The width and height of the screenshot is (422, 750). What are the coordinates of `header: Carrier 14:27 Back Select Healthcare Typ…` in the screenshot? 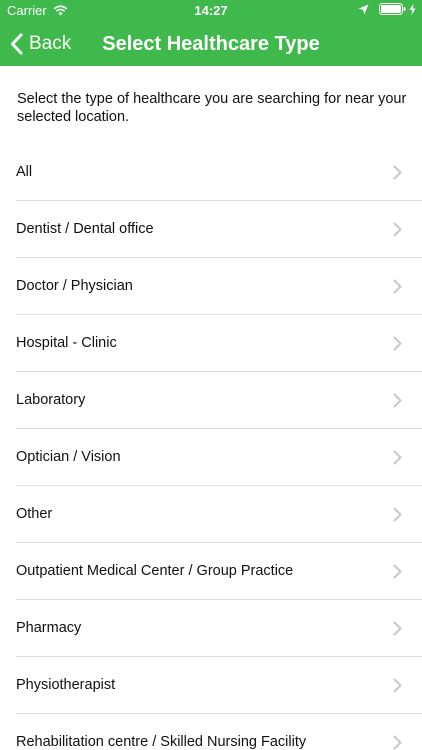 It's located at (211, 33).